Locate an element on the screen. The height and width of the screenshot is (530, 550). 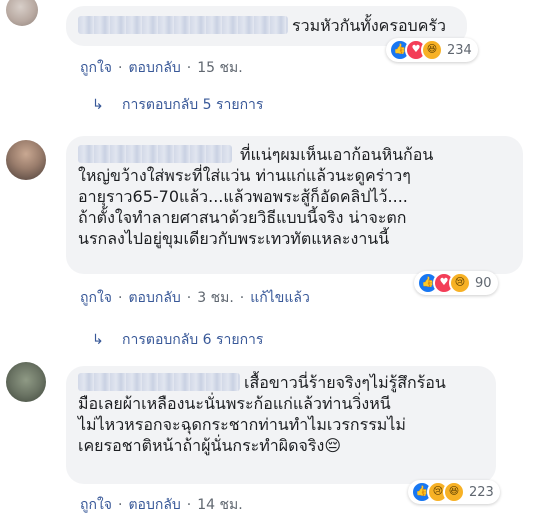
comment-line: ที่แน่ๆผมเห็นเอาก้อนหินก้อน is located at coordinates (293, 154).